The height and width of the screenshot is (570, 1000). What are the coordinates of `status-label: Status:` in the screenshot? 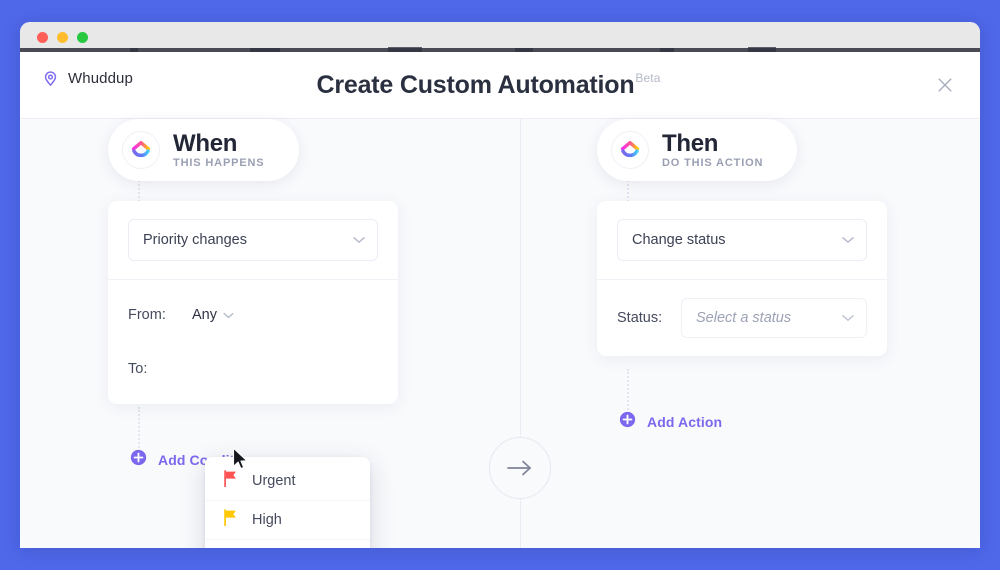 It's located at (640, 318).